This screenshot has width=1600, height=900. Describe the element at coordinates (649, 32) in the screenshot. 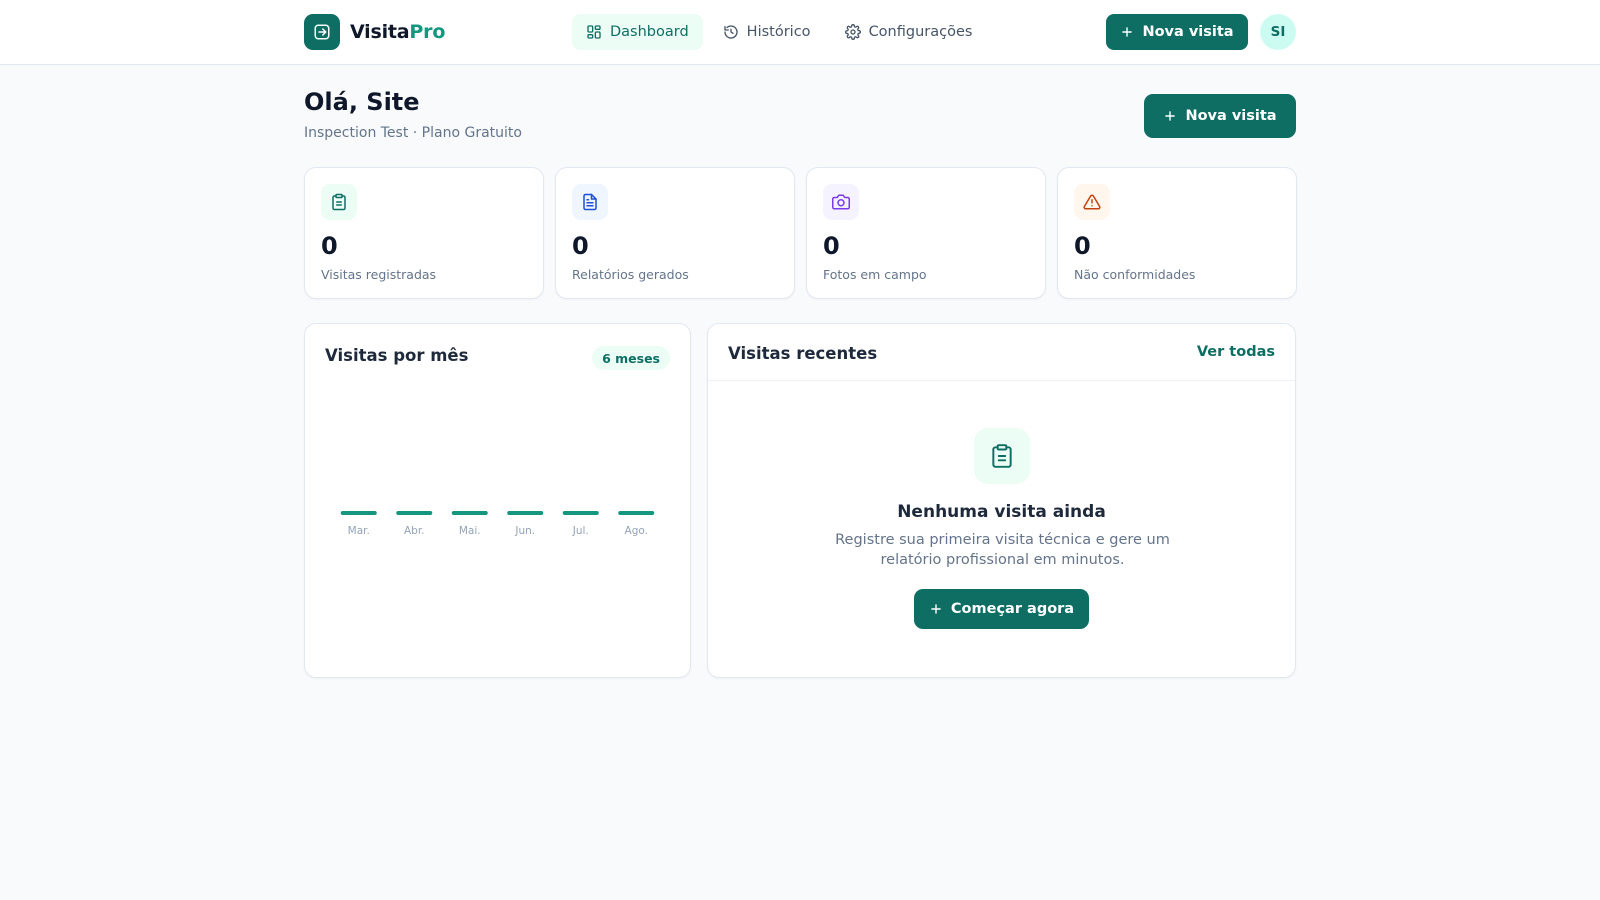

I see `nav-dashboard-label: Dashboard` at that location.